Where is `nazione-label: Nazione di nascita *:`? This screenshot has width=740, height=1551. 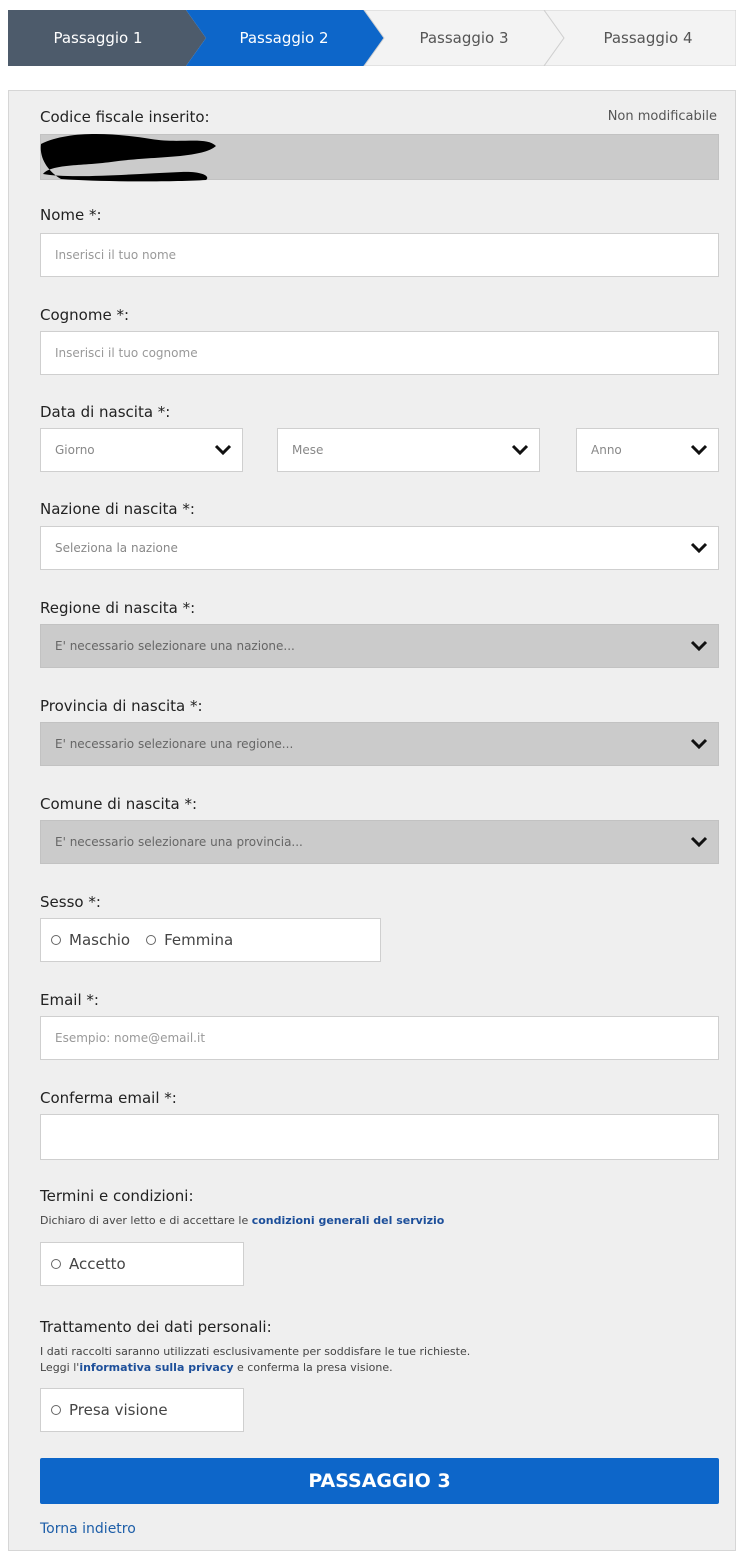
nazione-label: Nazione di nascita *: is located at coordinates (117, 509).